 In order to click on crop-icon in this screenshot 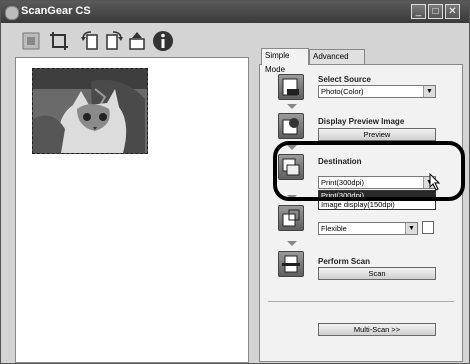, I will do `click(59, 41)`.